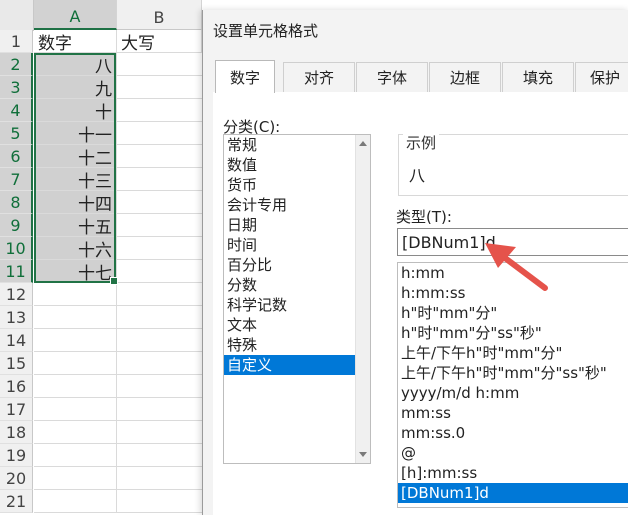 This screenshot has height=515, width=628. What do you see at coordinates (601, 77) in the screenshot?
I see `tab-protection: 保护` at bounding box center [601, 77].